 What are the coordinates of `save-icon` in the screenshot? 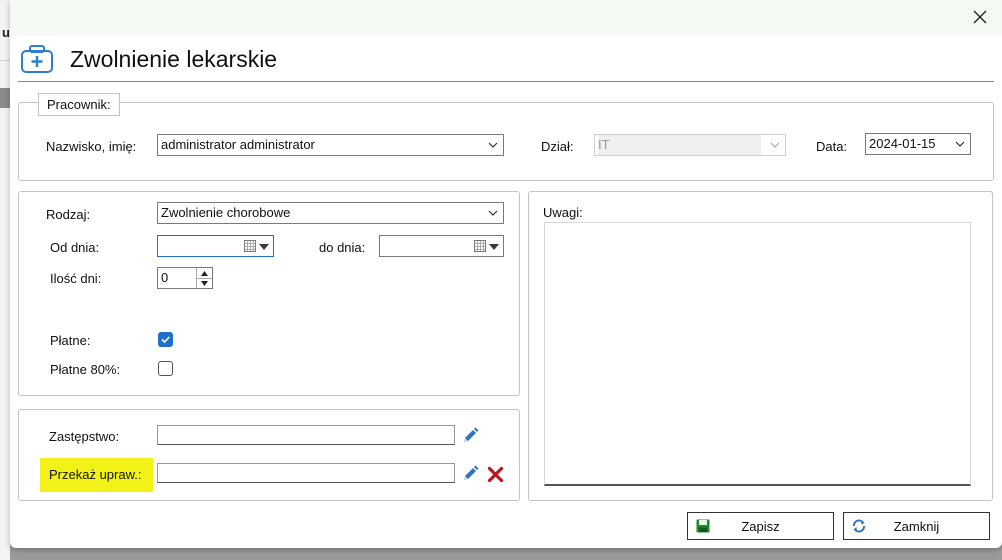 It's located at (703, 526).